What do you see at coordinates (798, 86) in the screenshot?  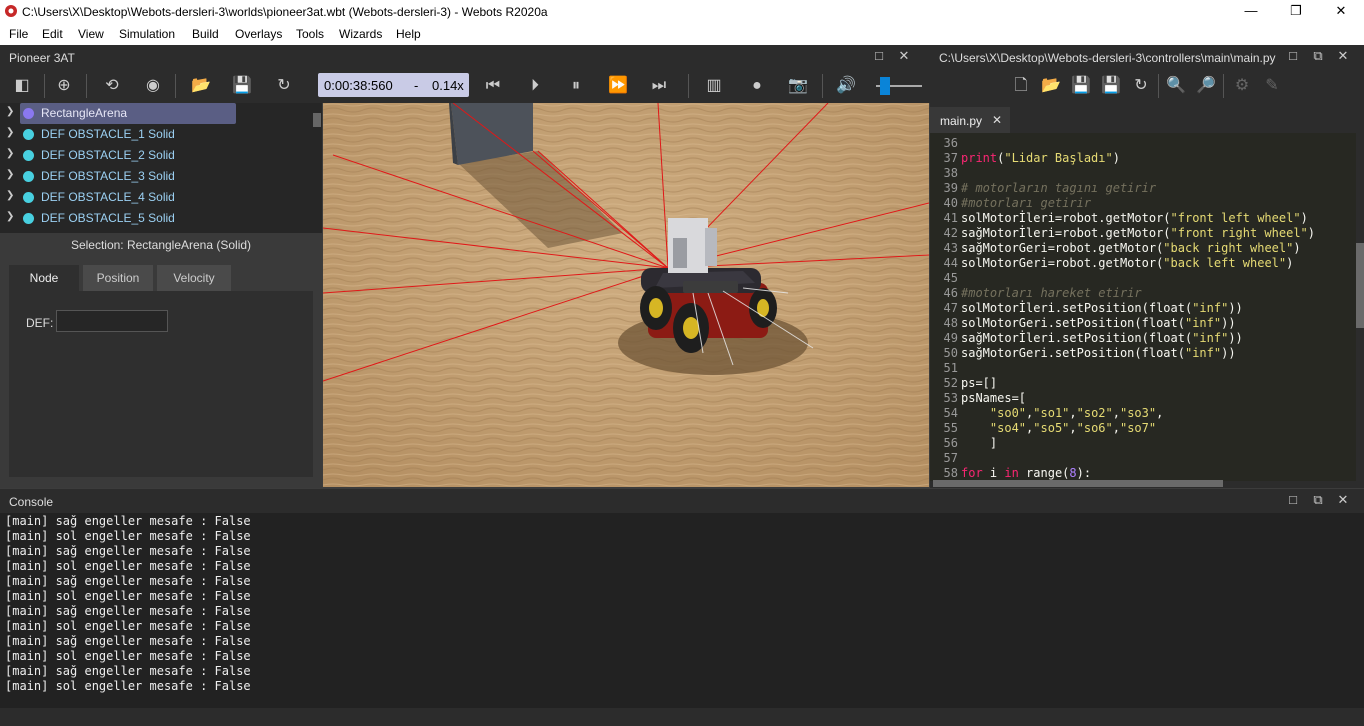 I see `camera-icon: 📷` at bounding box center [798, 86].